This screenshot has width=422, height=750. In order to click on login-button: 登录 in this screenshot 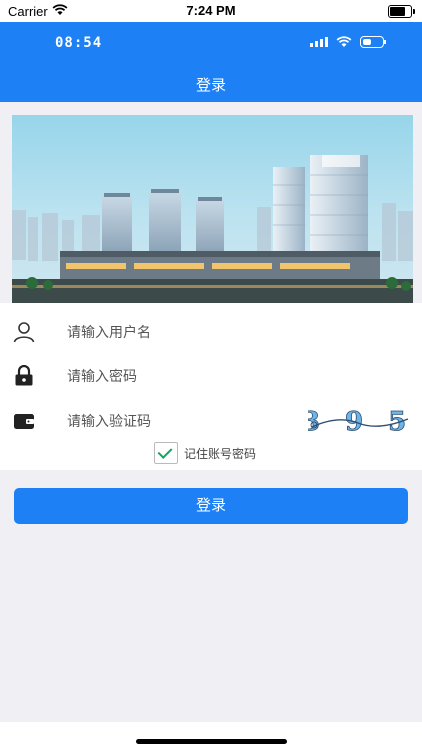, I will do `click(211, 506)`.